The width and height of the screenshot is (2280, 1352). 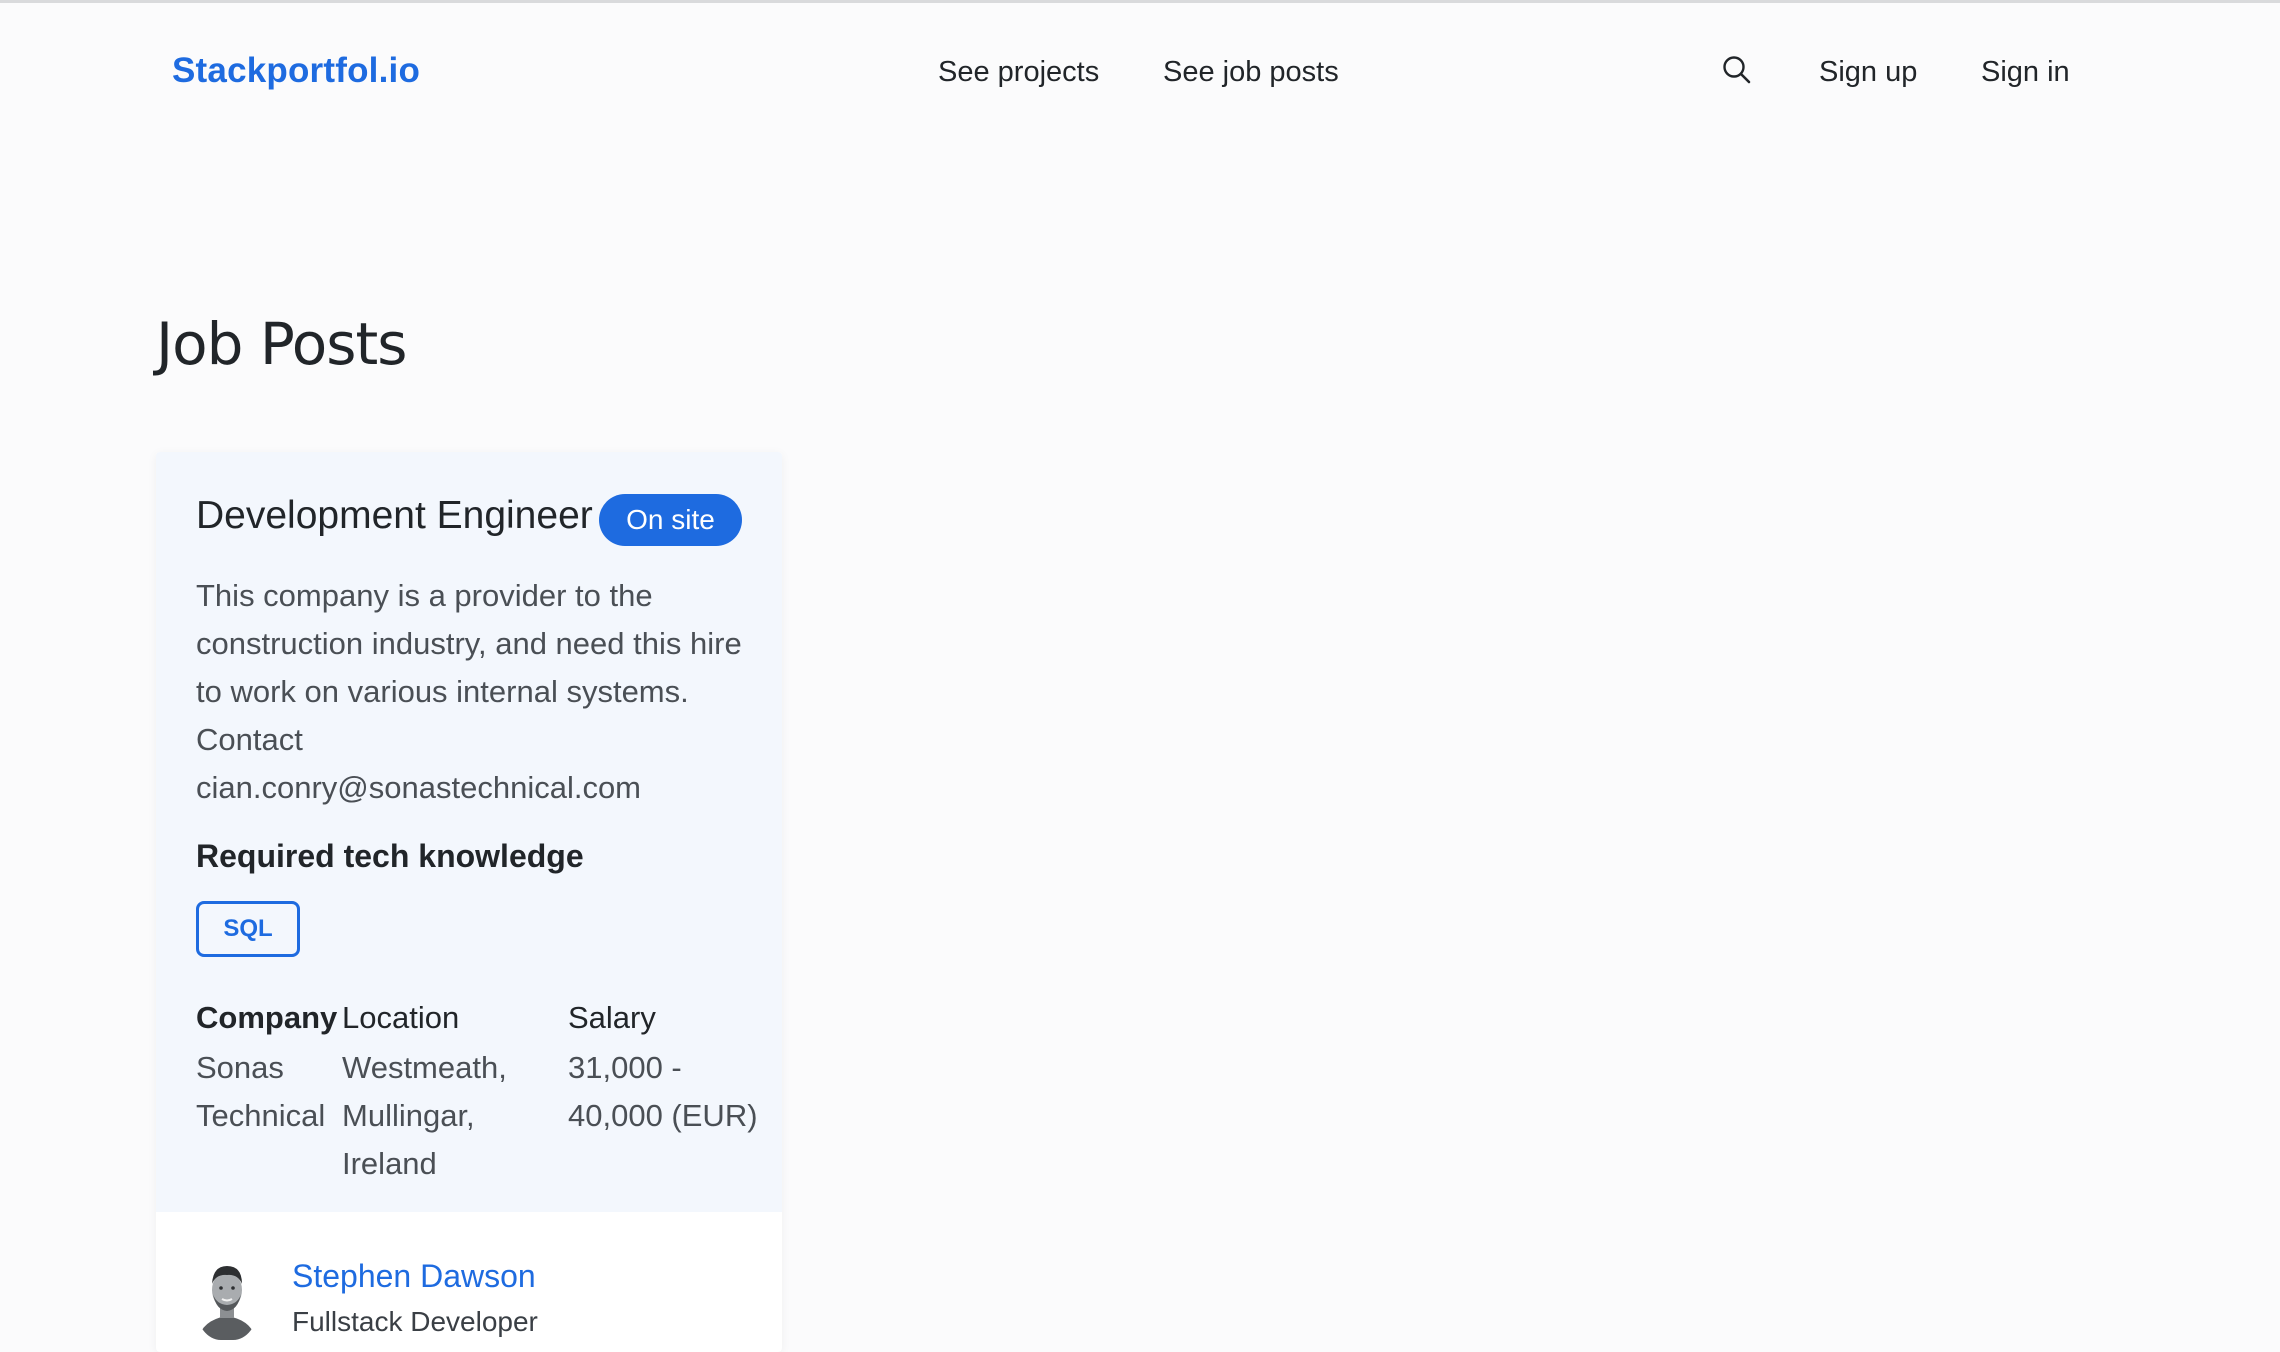 What do you see at coordinates (415, 1321) in the screenshot?
I see `author-role: Fullstack Developer` at bounding box center [415, 1321].